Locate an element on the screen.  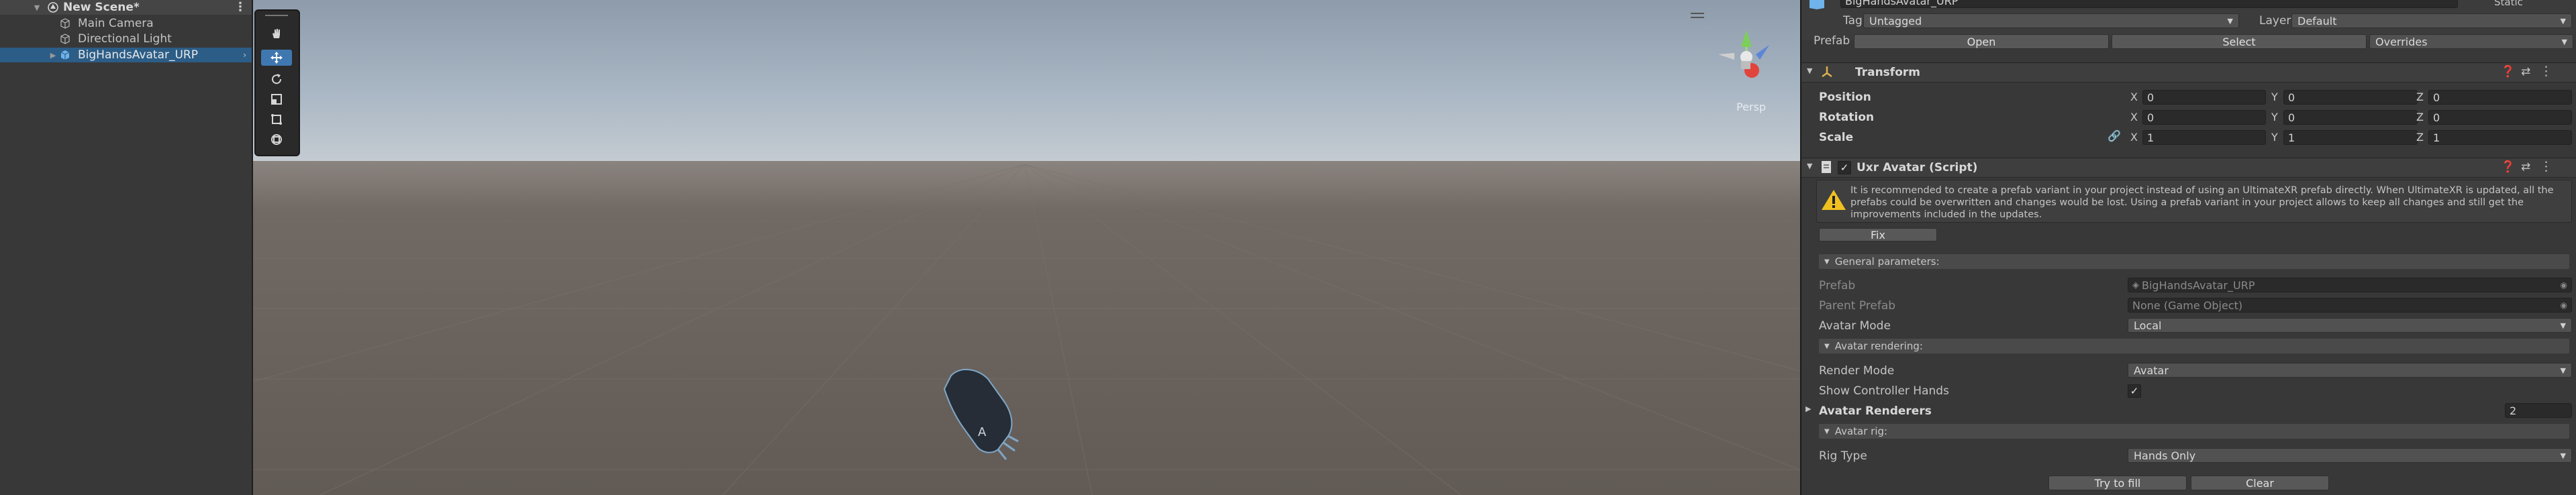
drag-handle is located at coordinates (276, 16).